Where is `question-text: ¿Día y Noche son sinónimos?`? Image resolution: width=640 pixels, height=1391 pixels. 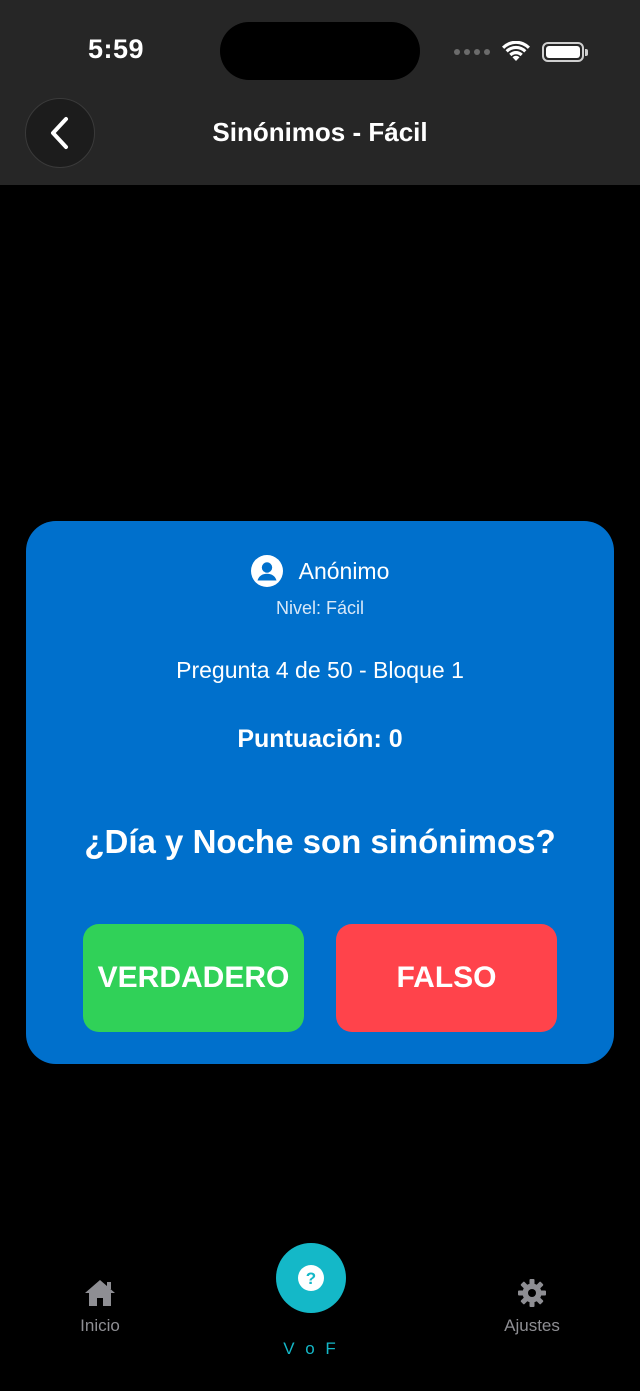
question-text: ¿Día y Noche son sinónimos? is located at coordinates (320, 841).